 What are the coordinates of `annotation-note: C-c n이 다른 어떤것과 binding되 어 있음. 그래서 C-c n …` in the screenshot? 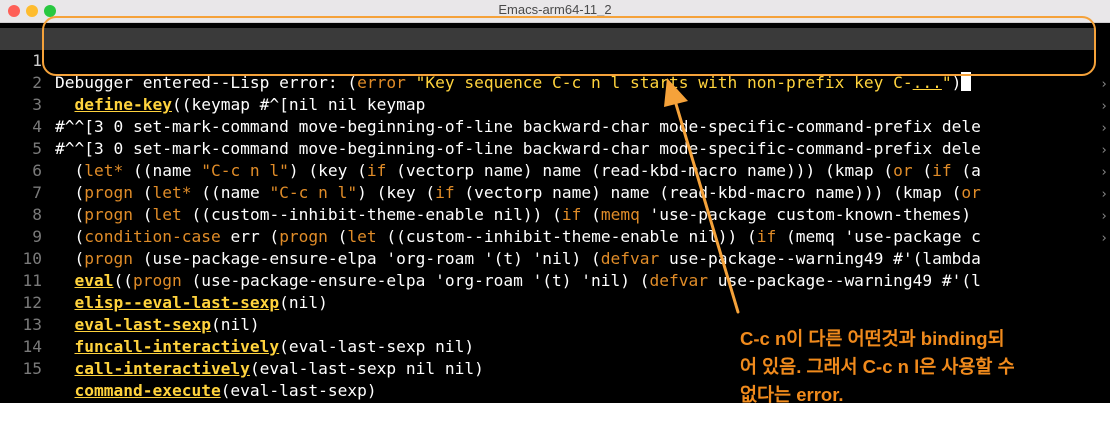 It's located at (925, 367).